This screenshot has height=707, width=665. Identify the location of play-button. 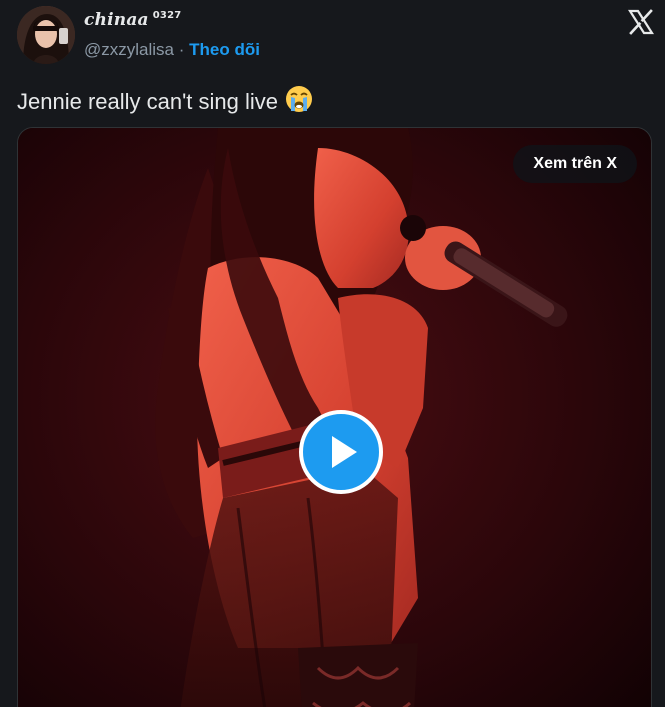
(341, 452).